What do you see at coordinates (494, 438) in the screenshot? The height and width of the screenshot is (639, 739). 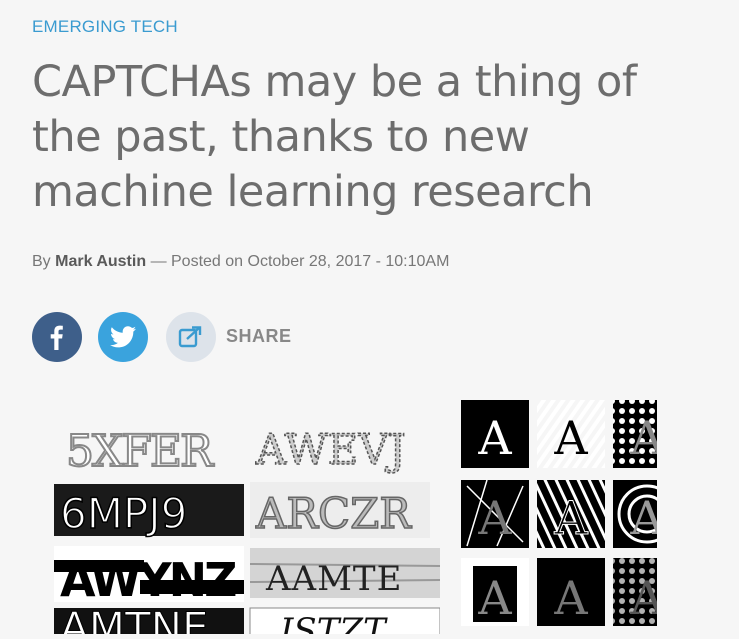 I see `letter-tile-1: A` at bounding box center [494, 438].